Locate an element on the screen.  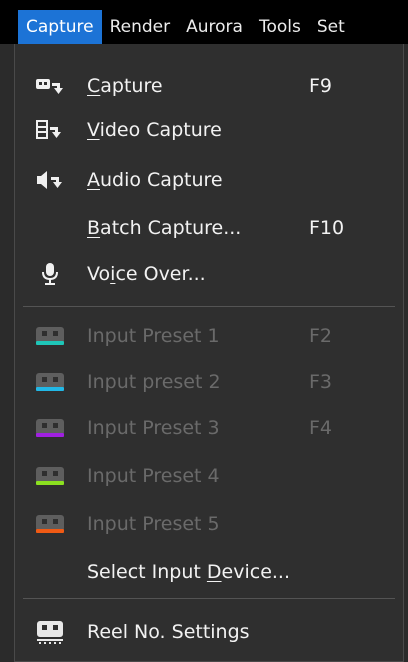
menubar-tools: Tools is located at coordinates (280, 27).